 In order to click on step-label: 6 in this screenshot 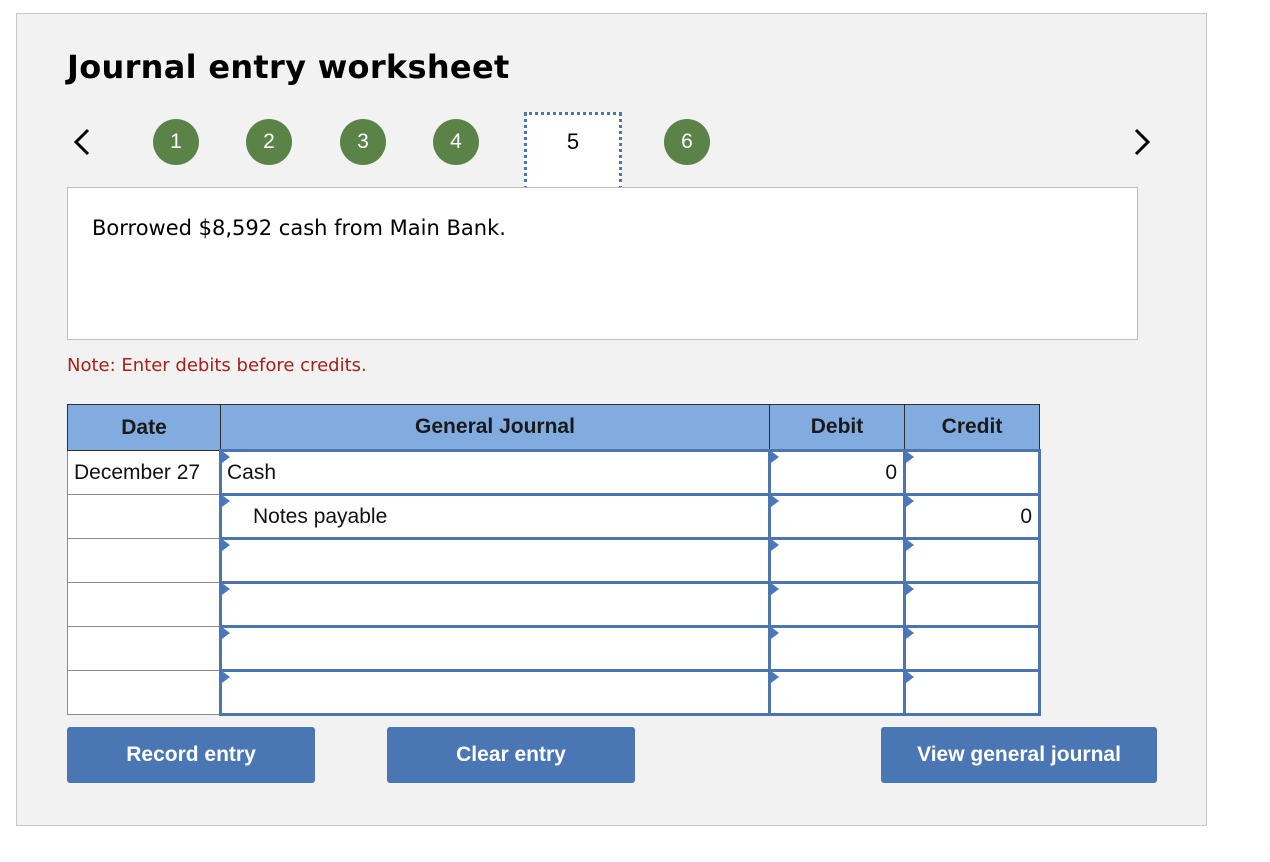, I will do `click(687, 141)`.